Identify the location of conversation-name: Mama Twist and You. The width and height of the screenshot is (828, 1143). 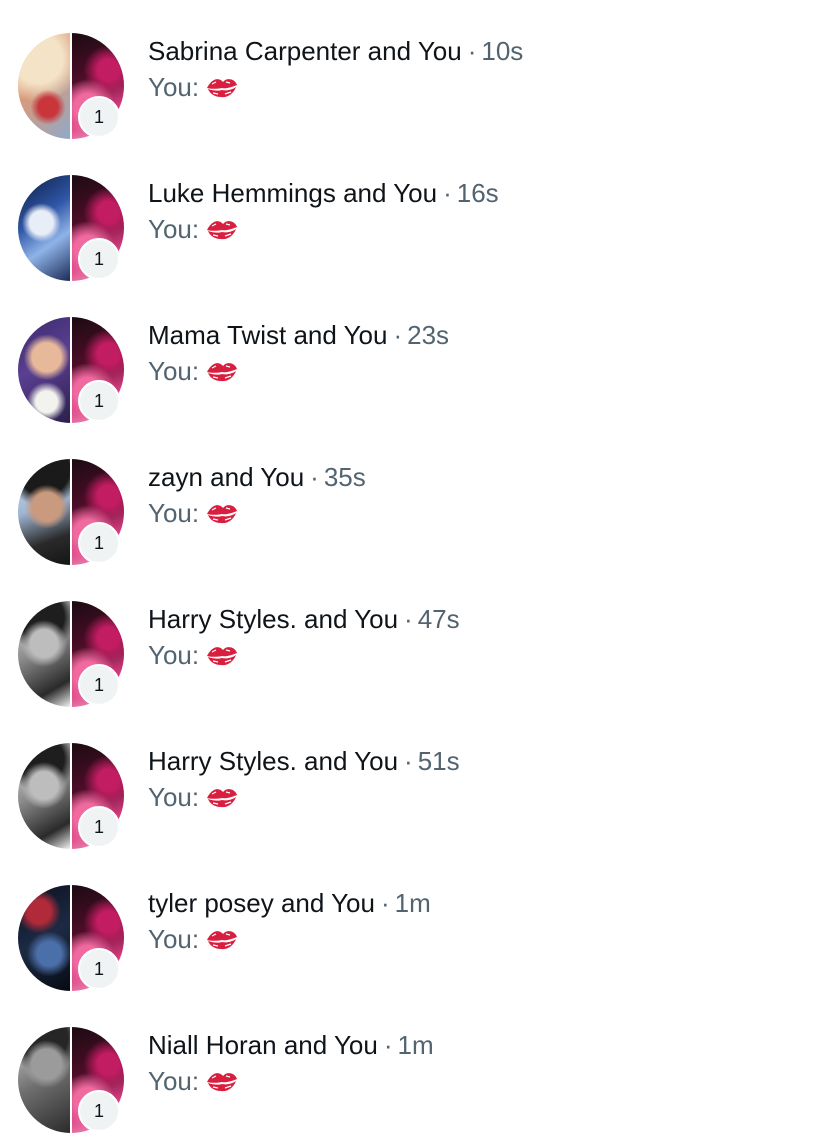
(268, 335).